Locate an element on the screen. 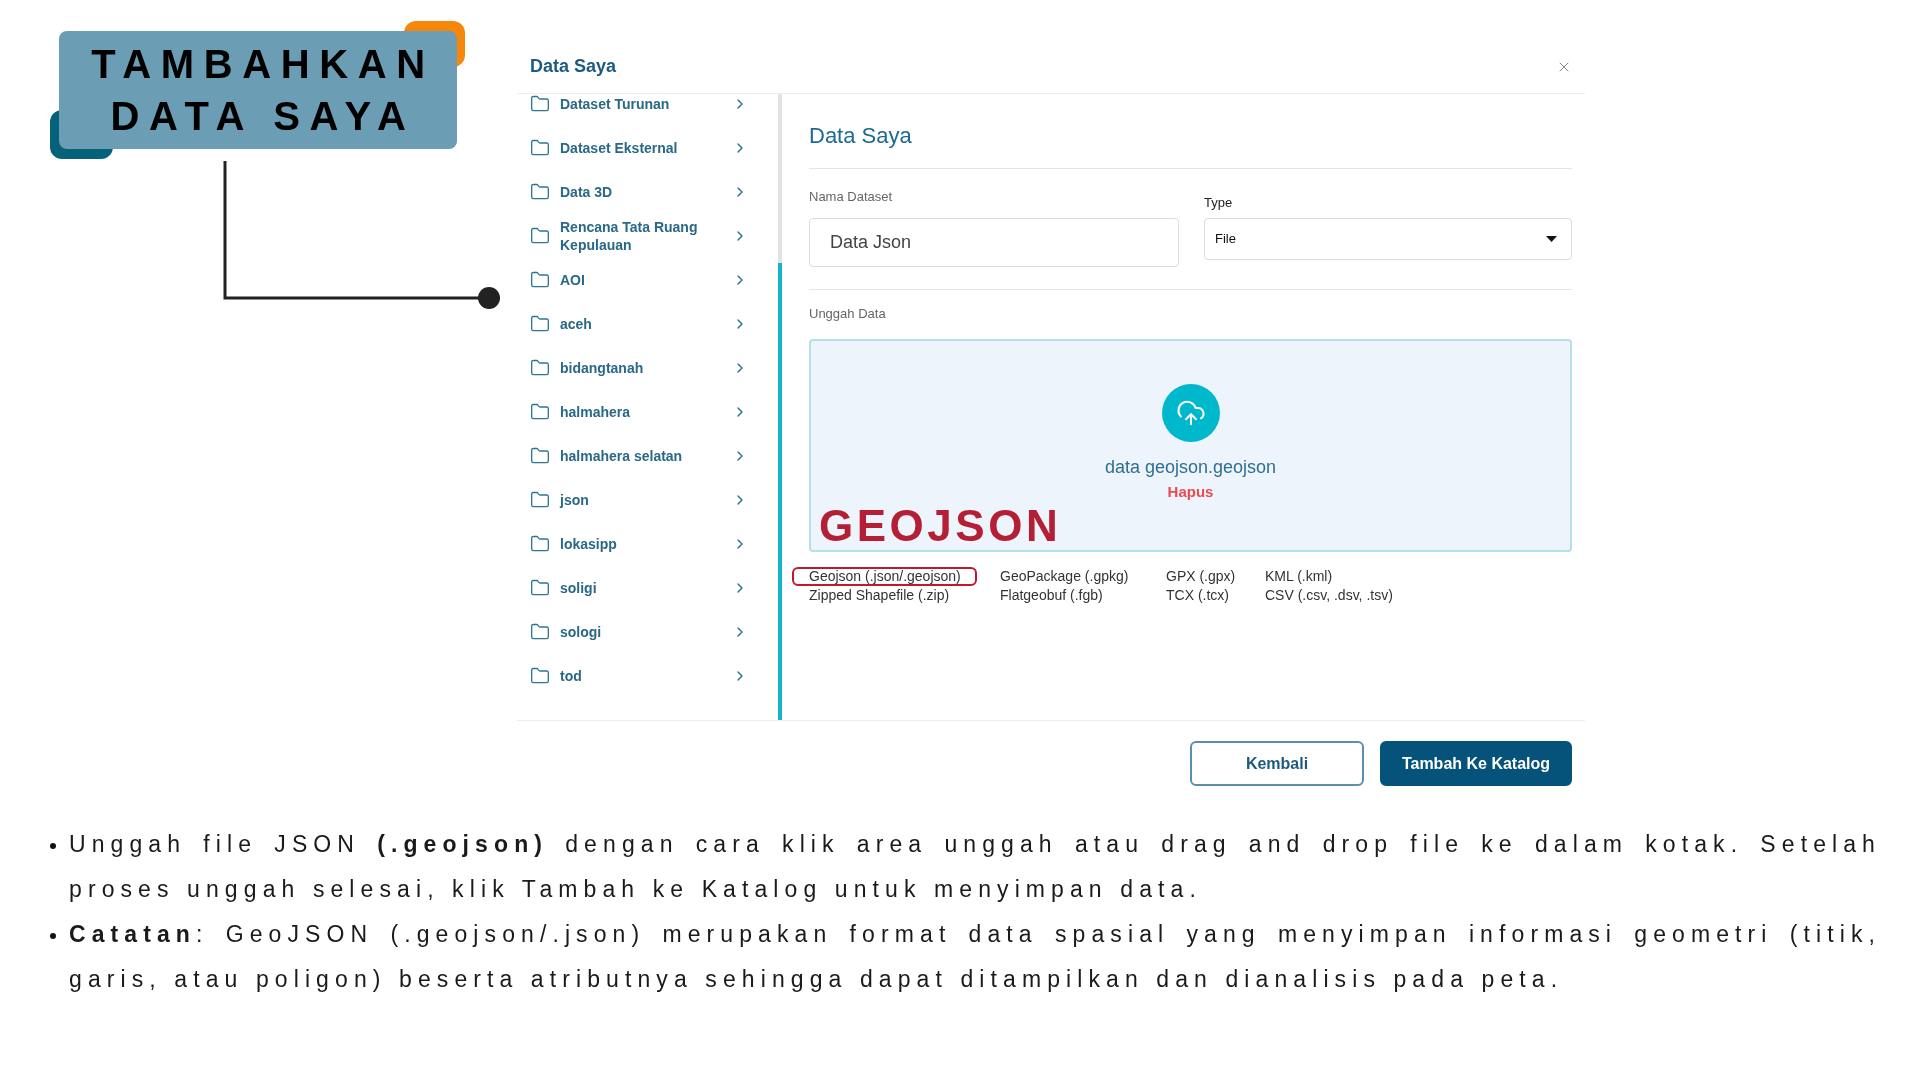 This screenshot has height=1080, width=1920. upload-icon is located at coordinates (1190, 413).